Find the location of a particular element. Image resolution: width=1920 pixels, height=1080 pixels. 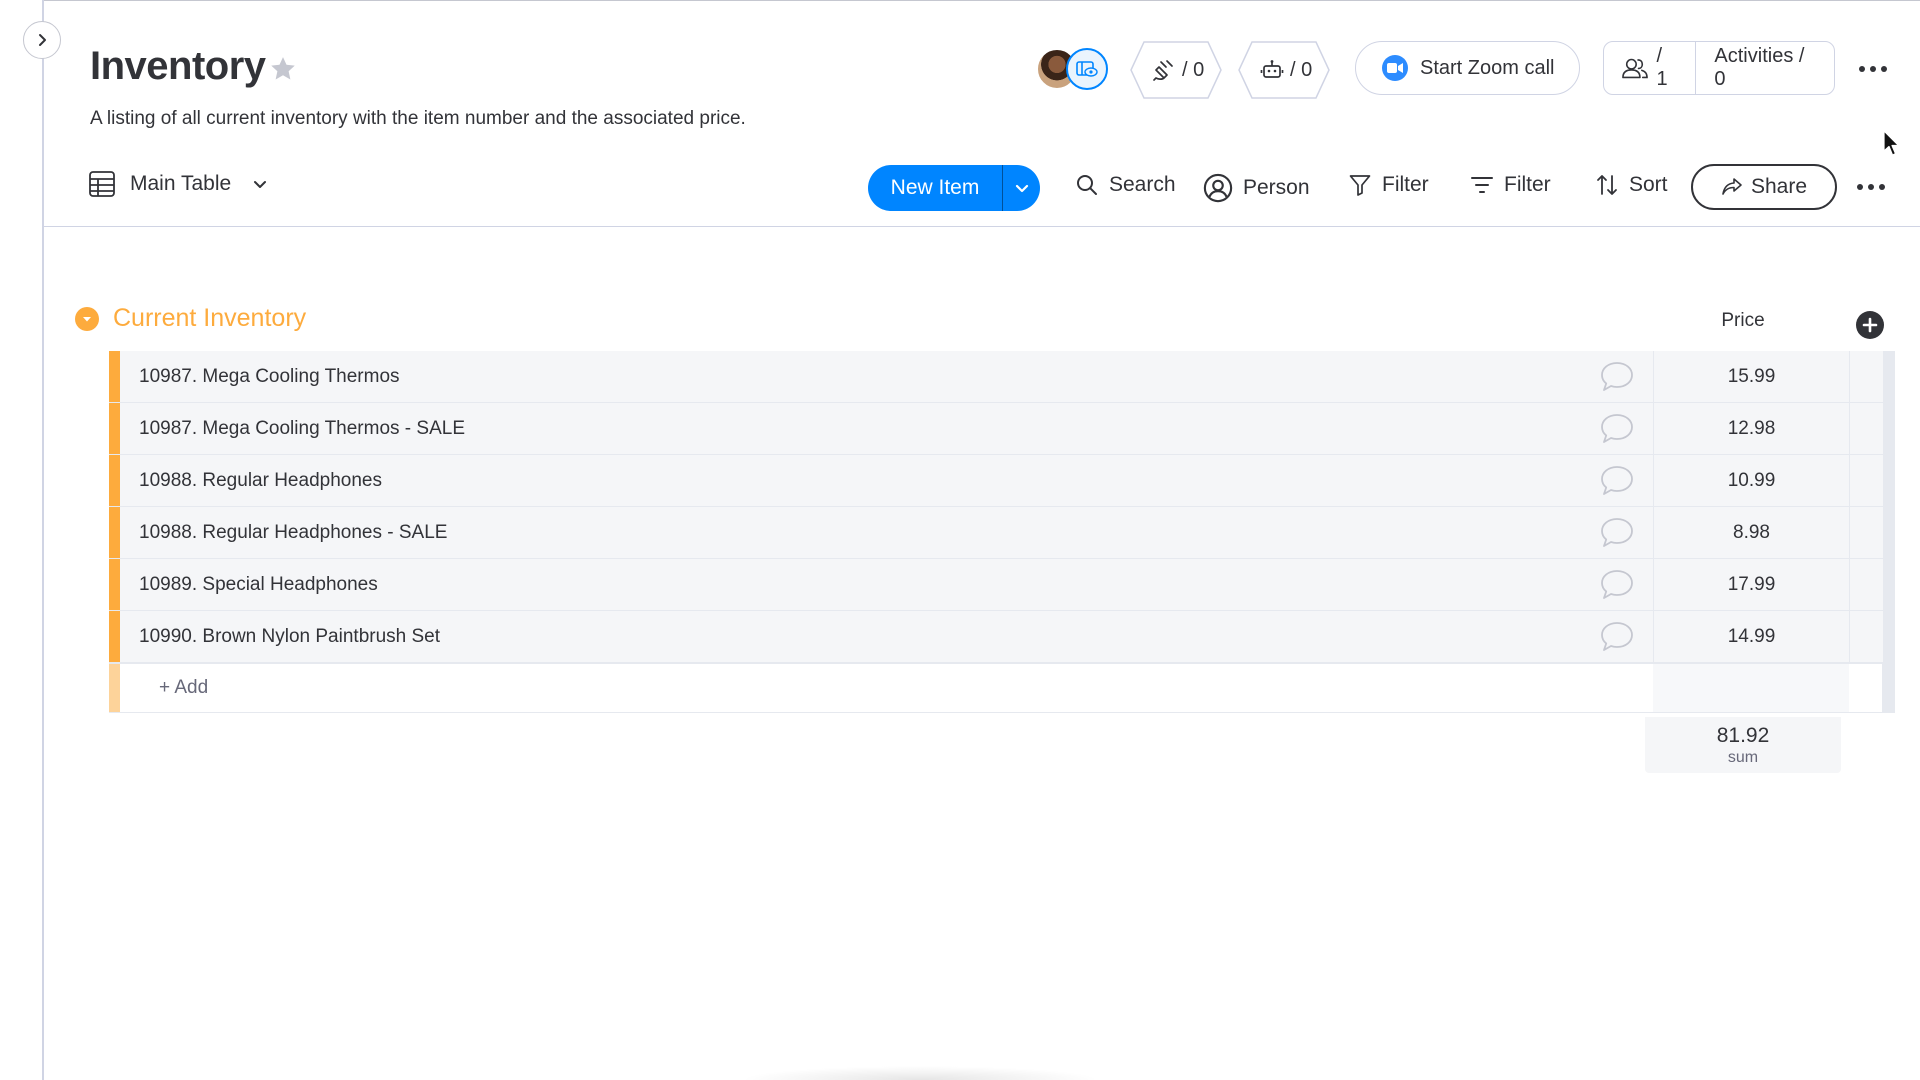

sort-icon is located at coordinates (1607, 185).